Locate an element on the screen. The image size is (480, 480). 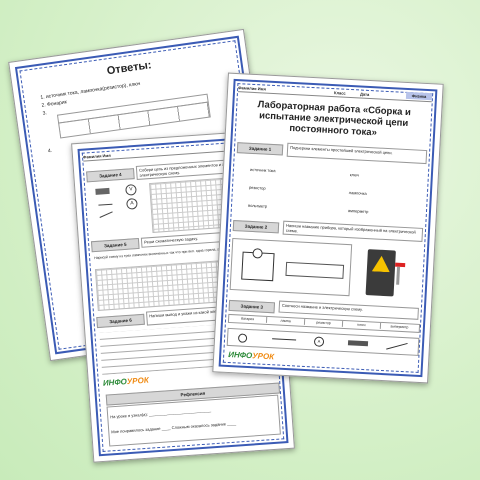
word-item: вольтметр is located at coordinates (257, 205).